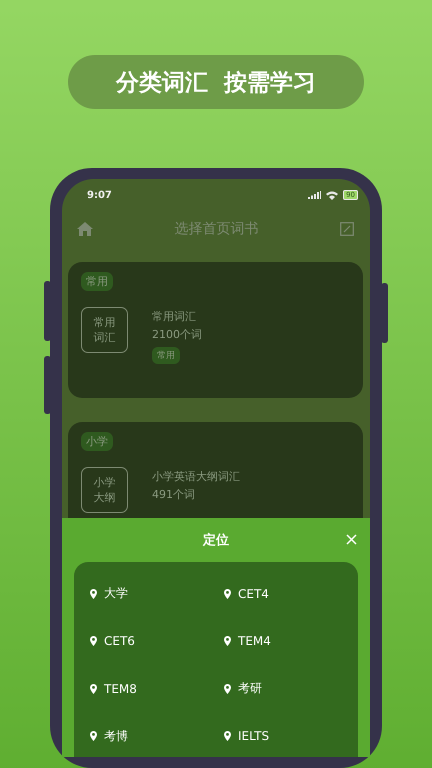  I want to click on cover-text: 小学, so click(105, 482).